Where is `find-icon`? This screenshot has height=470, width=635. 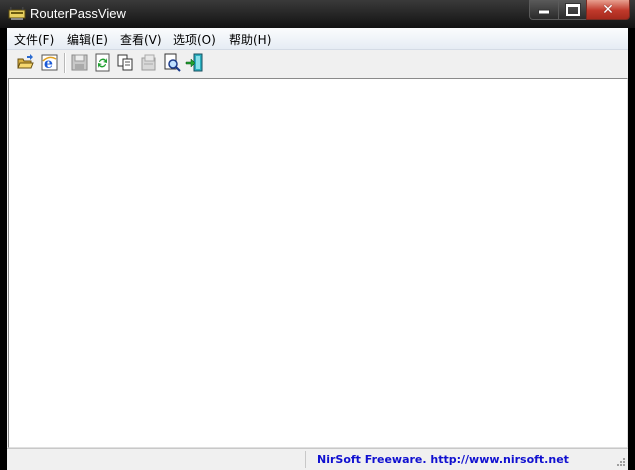 find-icon is located at coordinates (171, 62).